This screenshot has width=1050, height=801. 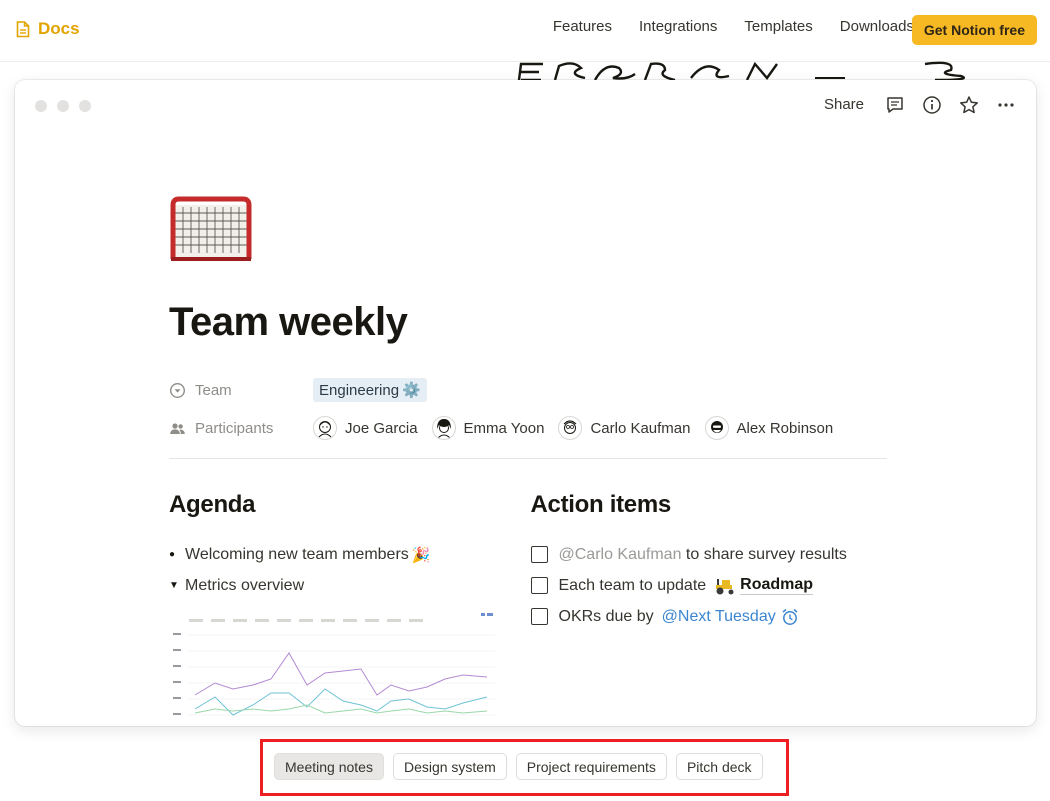 What do you see at coordinates (719, 617) in the screenshot?
I see `date-mention: @Next Tuesday` at bounding box center [719, 617].